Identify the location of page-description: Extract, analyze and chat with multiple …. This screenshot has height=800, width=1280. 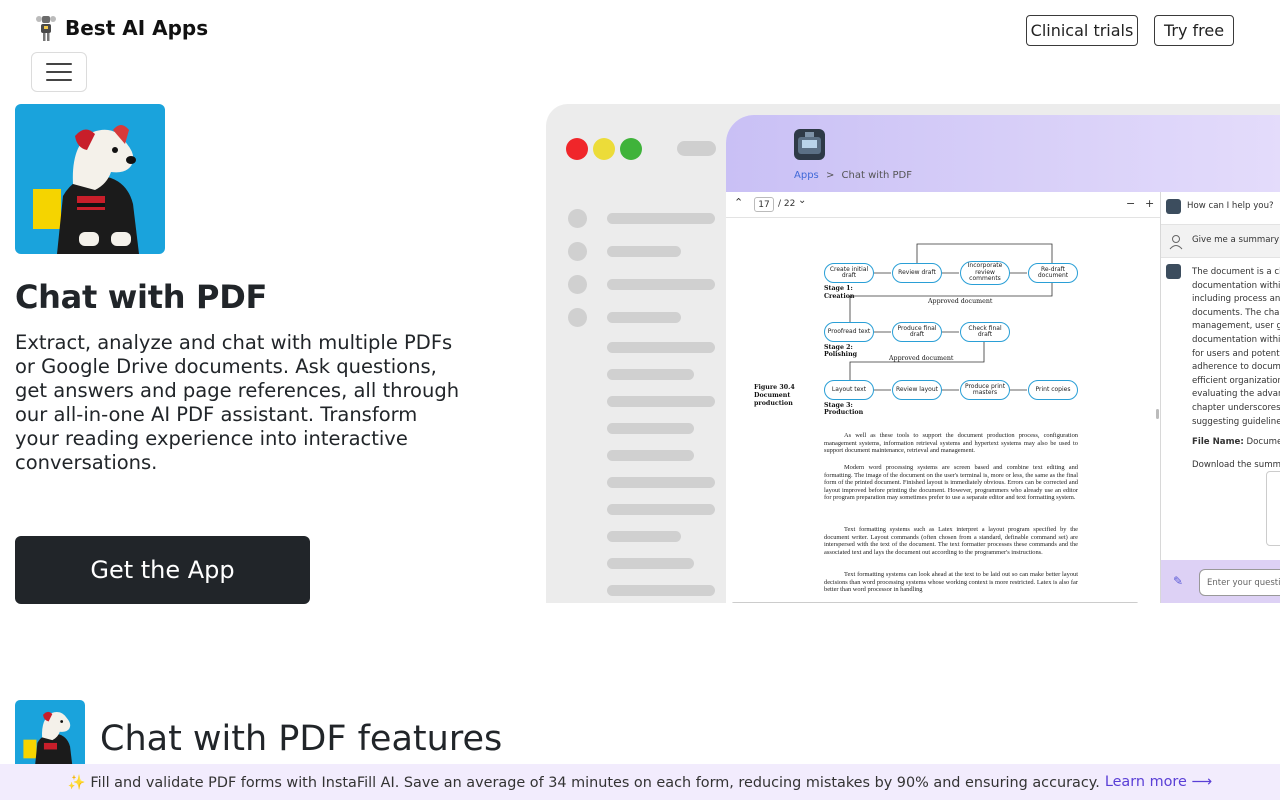
(237, 402).